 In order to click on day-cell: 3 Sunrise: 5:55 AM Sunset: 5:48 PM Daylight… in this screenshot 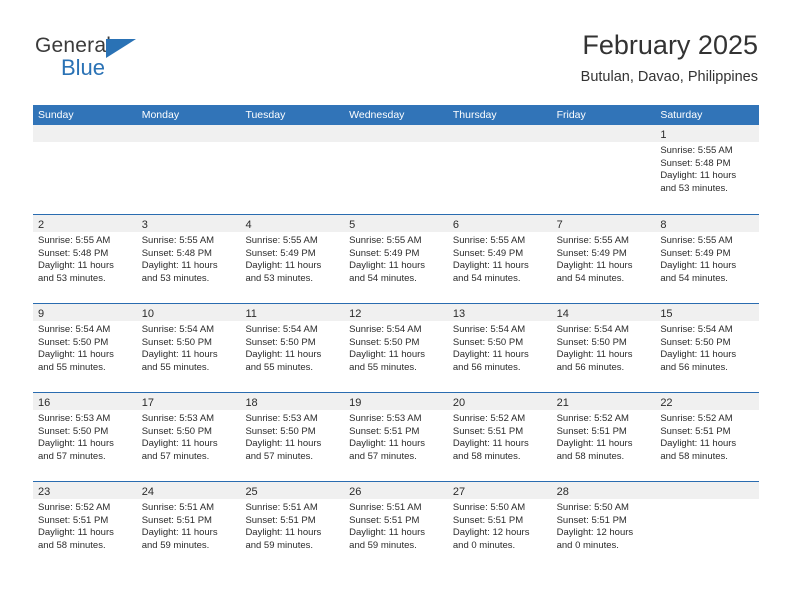, I will do `click(188, 259)`.